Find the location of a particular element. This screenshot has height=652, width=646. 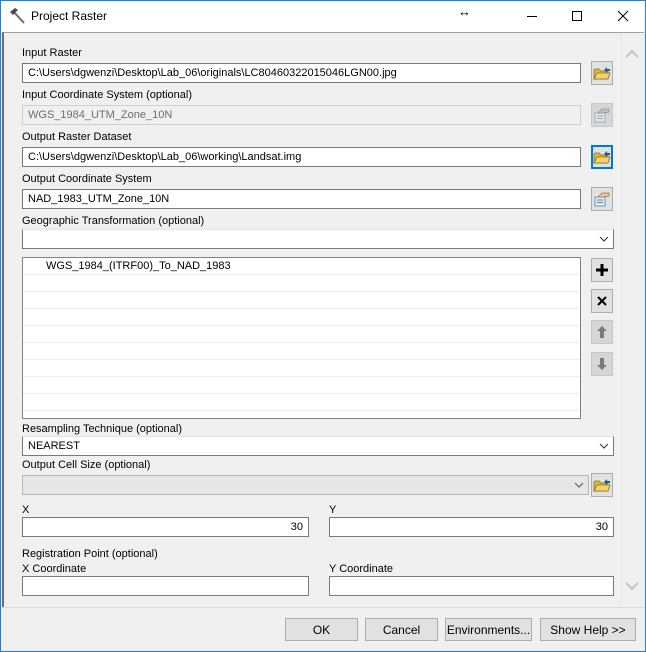

close-button is located at coordinates (623, 16).